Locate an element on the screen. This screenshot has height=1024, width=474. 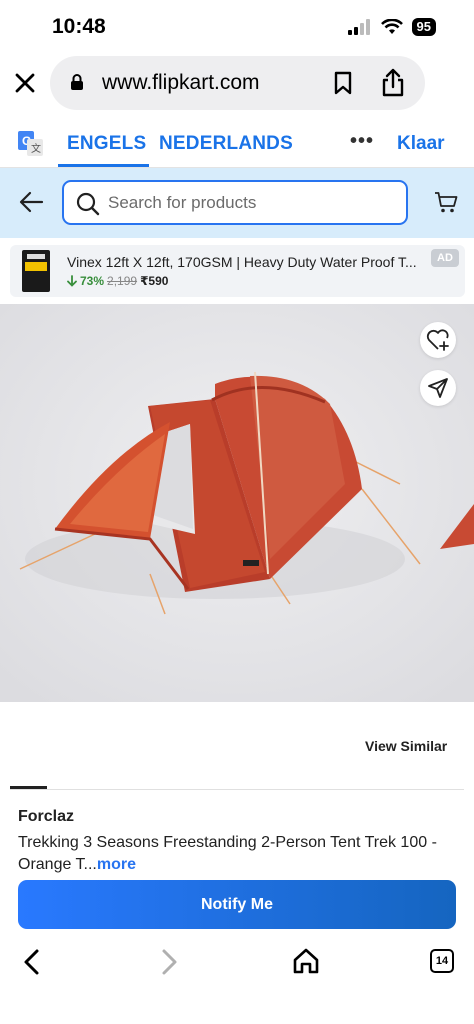
wishlist-button is located at coordinates (438, 340).